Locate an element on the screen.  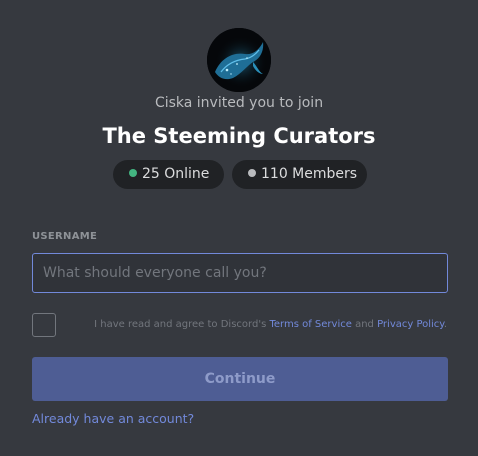
member-count-text: 110 Members is located at coordinates (309, 174).